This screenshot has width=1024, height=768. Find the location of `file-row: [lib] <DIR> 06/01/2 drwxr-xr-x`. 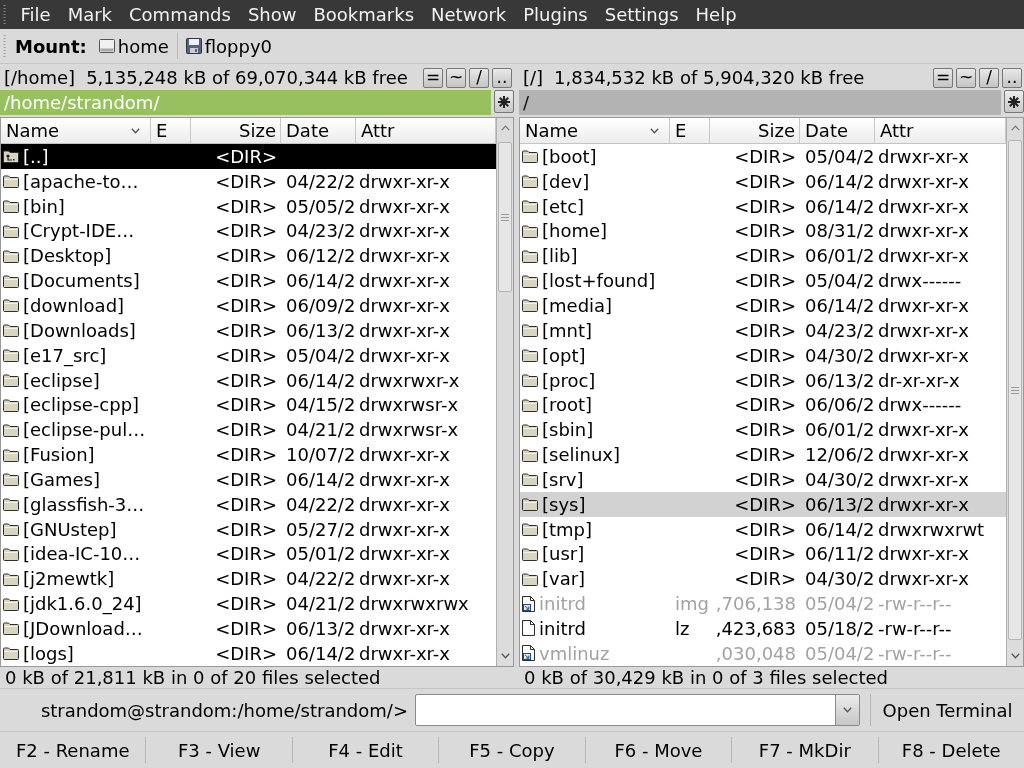

file-row: [lib] <DIR> 06/01/2 drwxr-xr-x is located at coordinates (763, 256).